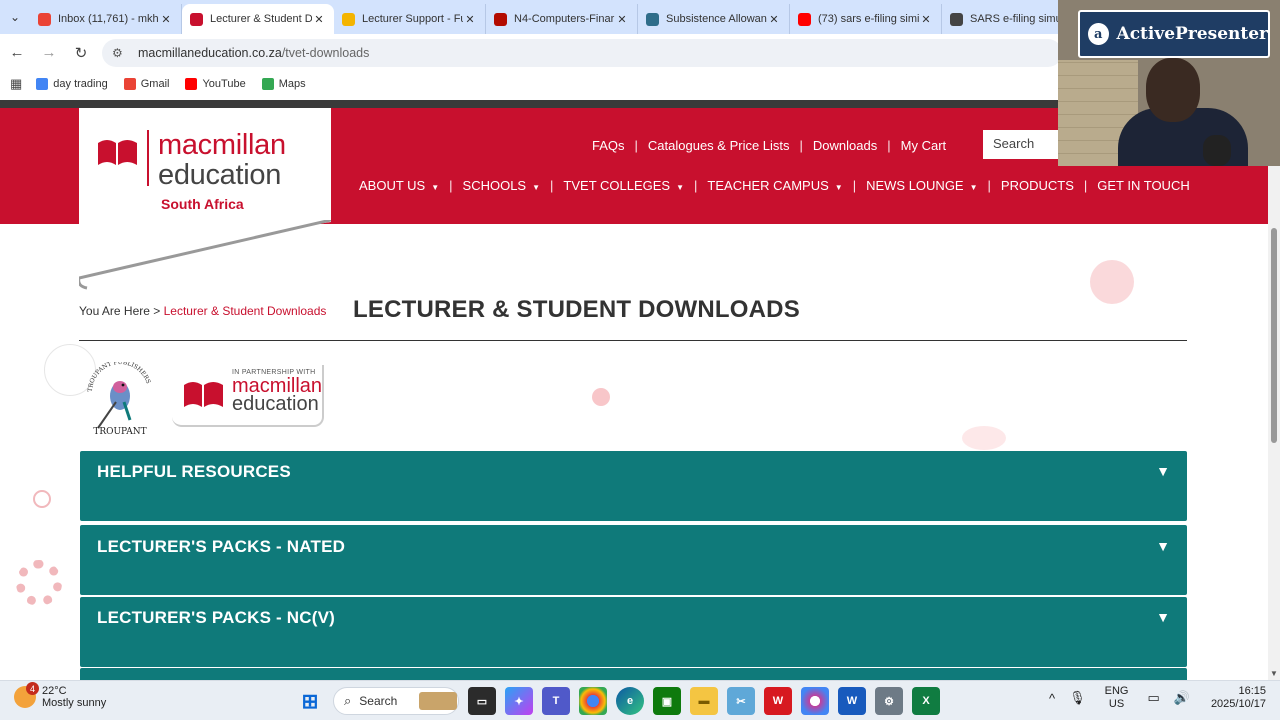 The image size is (1280, 720). Describe the element at coordinates (633, 674) in the screenshot. I see `accordion-next` at that location.